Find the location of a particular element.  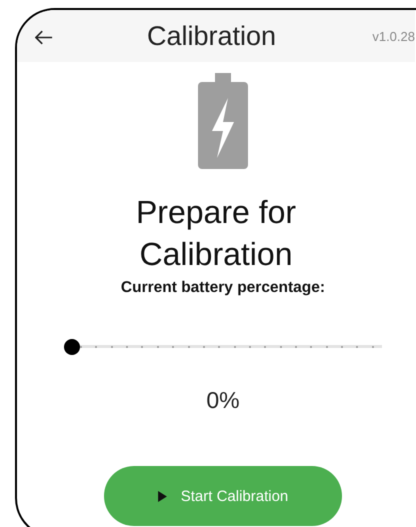

subtitle: Current battery percentage: is located at coordinates (223, 288).